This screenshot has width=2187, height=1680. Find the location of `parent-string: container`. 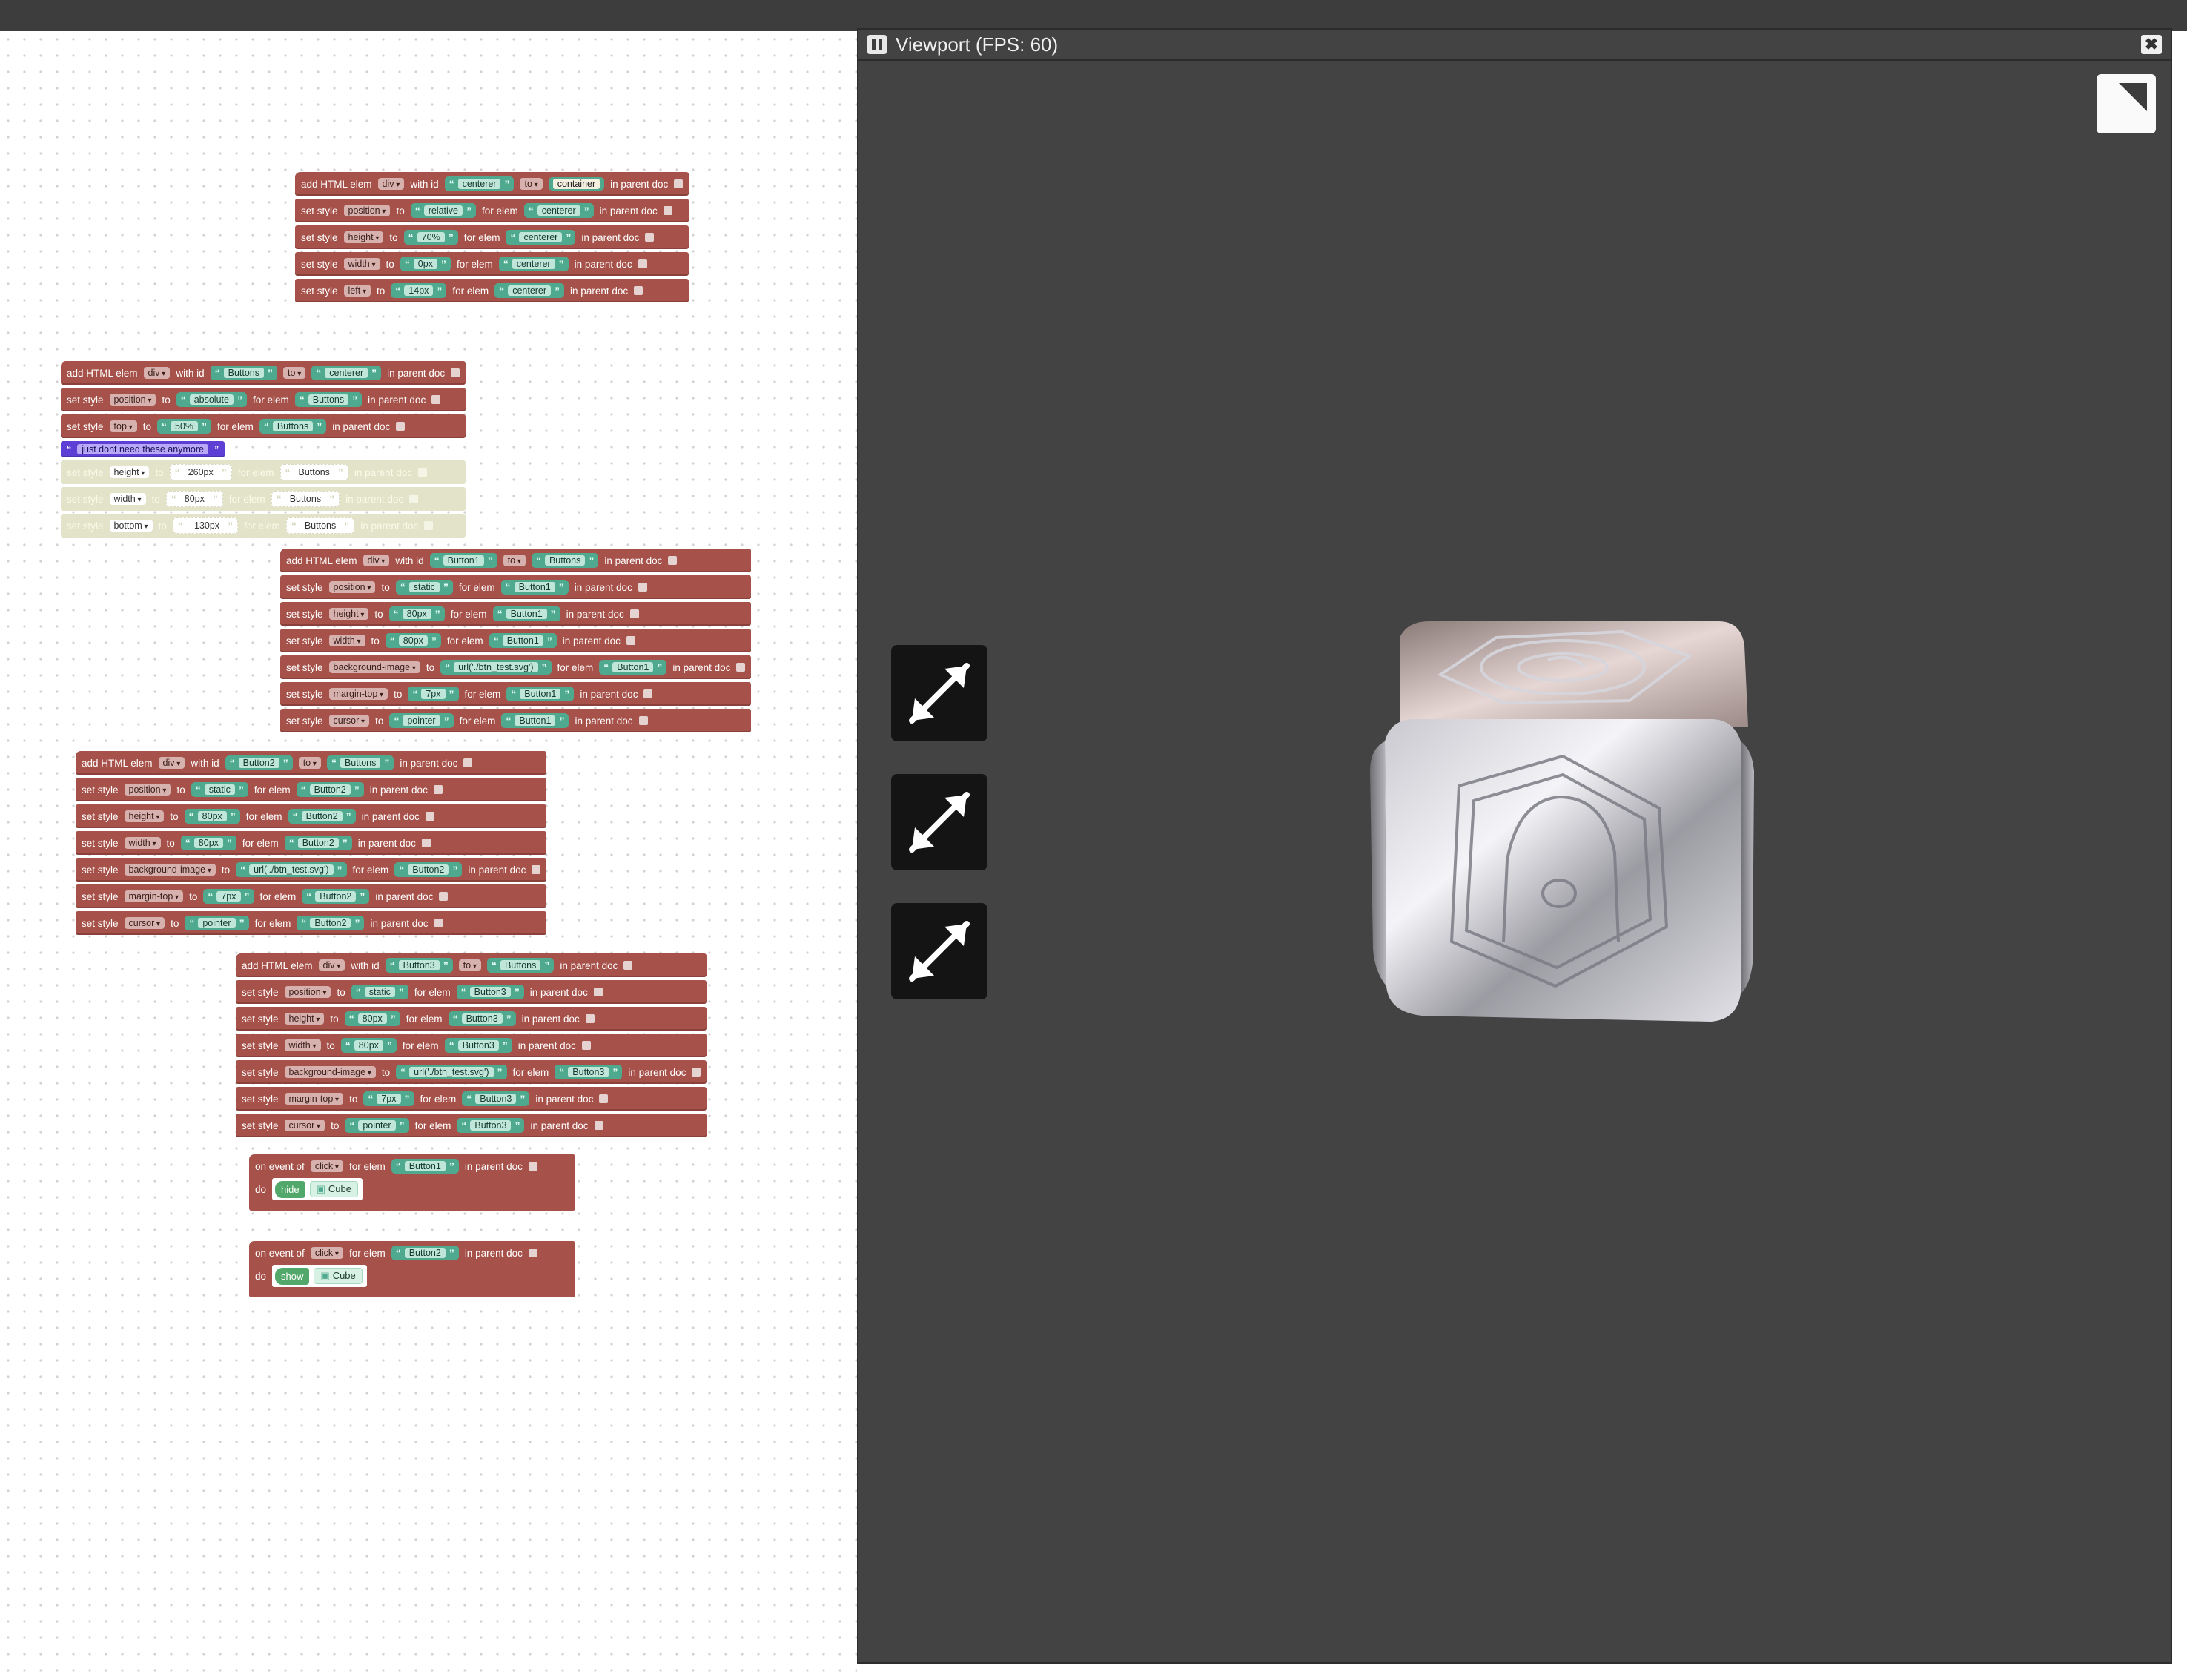

parent-string: container is located at coordinates (576, 184).